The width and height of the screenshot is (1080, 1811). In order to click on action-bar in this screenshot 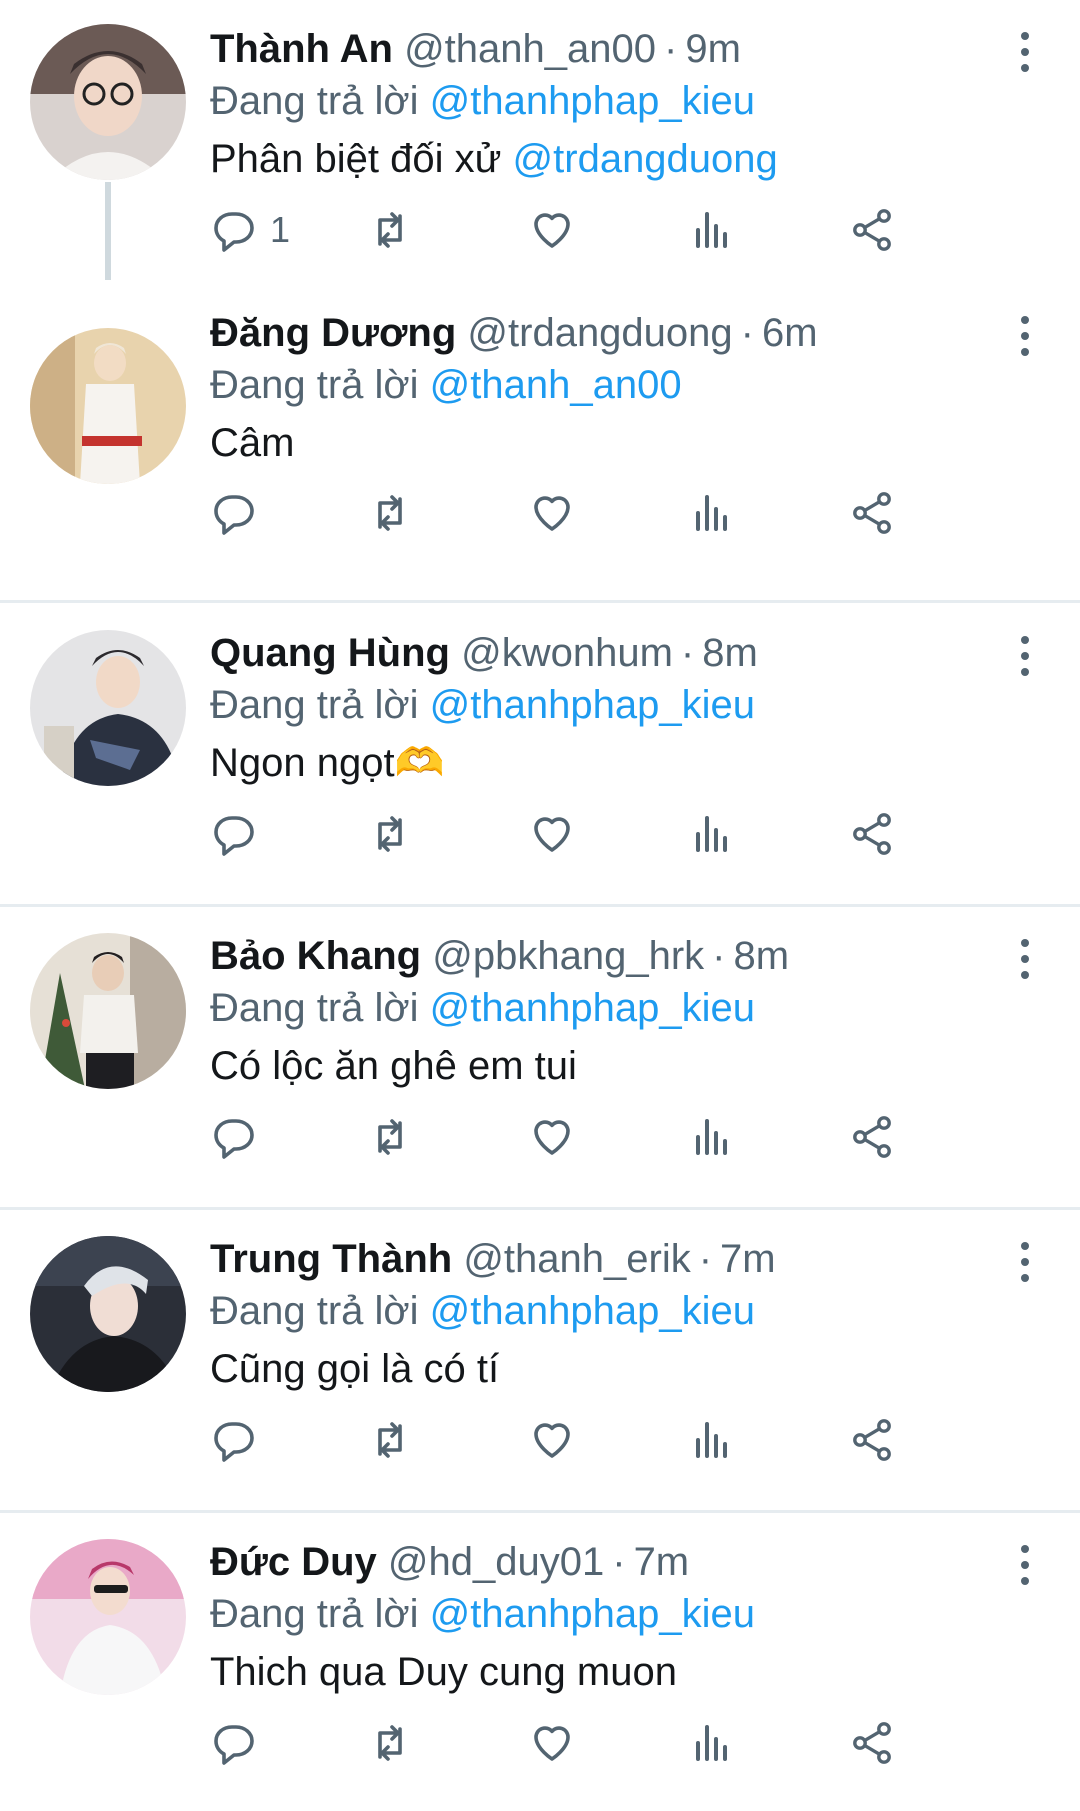, I will do `click(620, 1440)`.